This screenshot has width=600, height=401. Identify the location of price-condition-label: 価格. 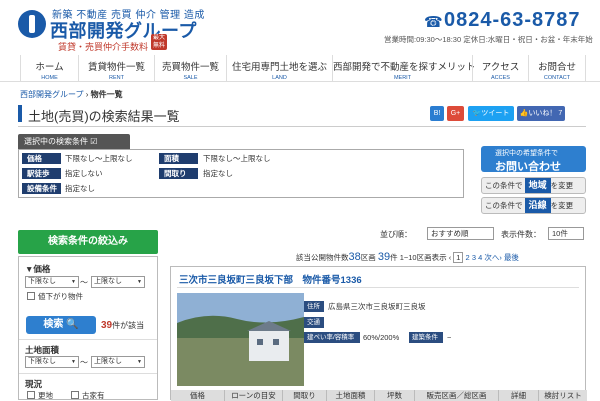
(41, 158).